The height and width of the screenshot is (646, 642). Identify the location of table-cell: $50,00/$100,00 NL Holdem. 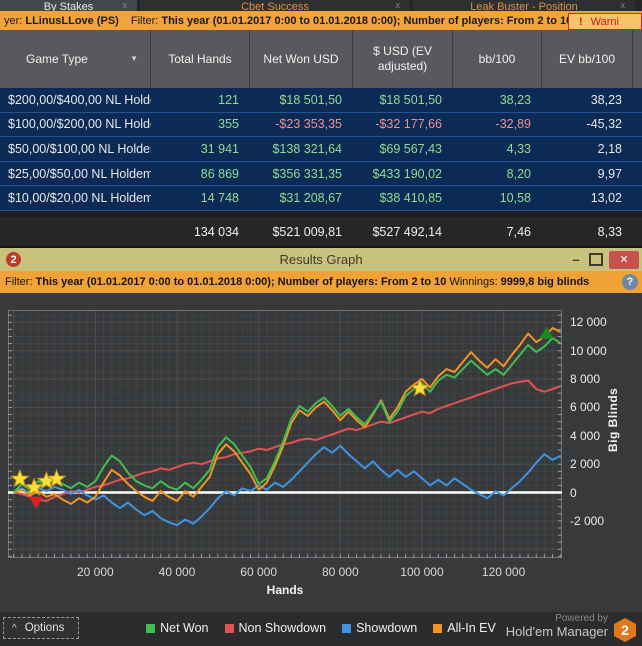
(79, 148).